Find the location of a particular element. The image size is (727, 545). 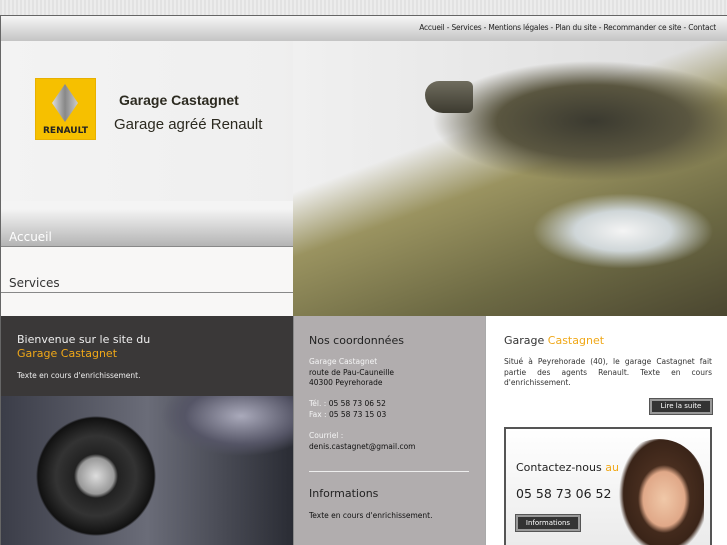

info-text: Texte en cours d'enrichissement. is located at coordinates (371, 515).